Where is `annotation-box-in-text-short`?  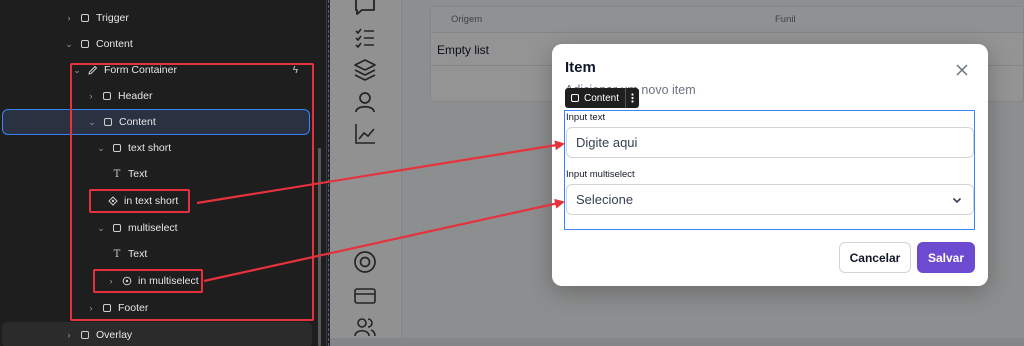
annotation-box-in-text-short is located at coordinates (139, 201).